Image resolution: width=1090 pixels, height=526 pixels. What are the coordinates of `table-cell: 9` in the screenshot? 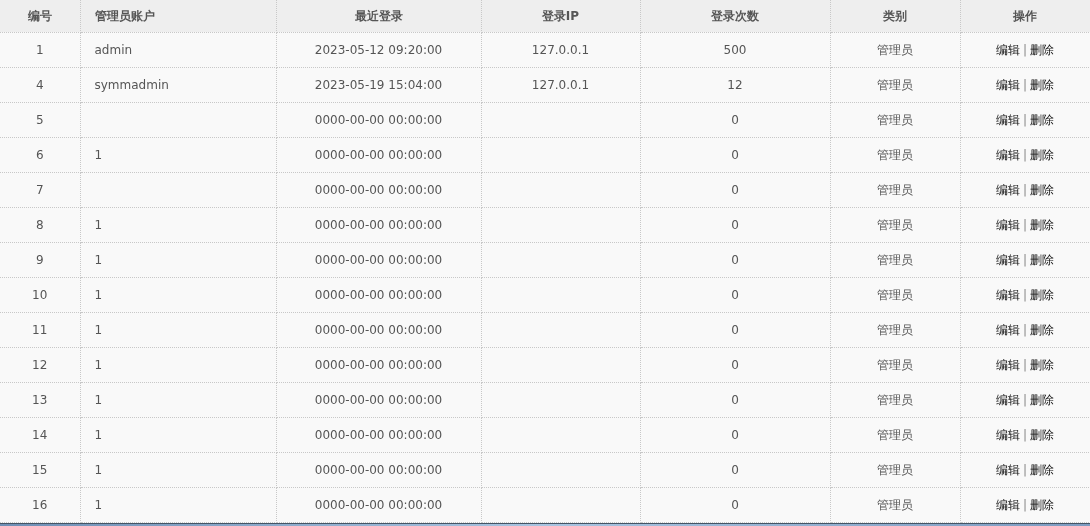 It's located at (39, 259).